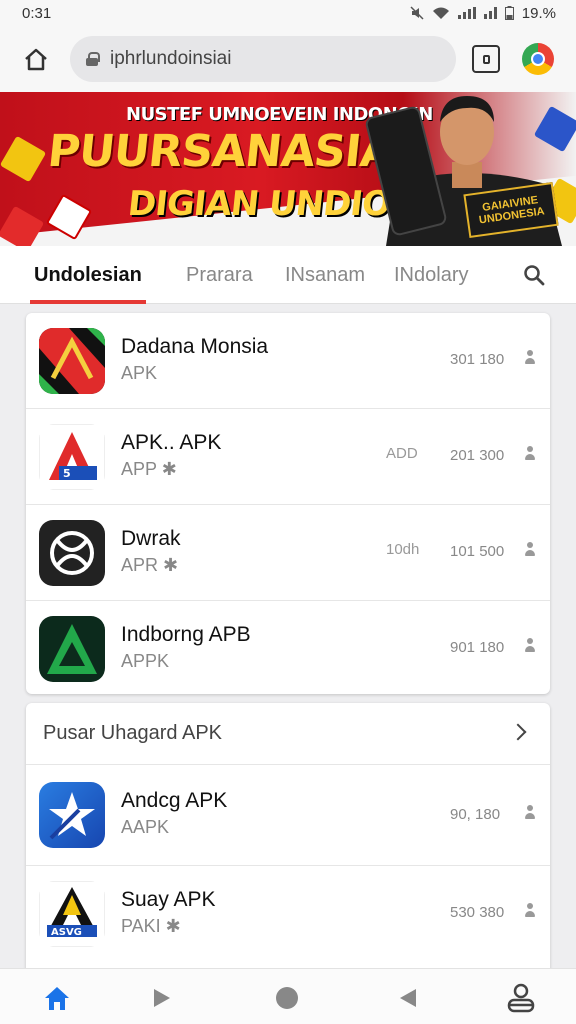 This screenshot has width=576, height=1024. Describe the element at coordinates (477, 551) in the screenshot. I see `download-count: 101 500` at that location.